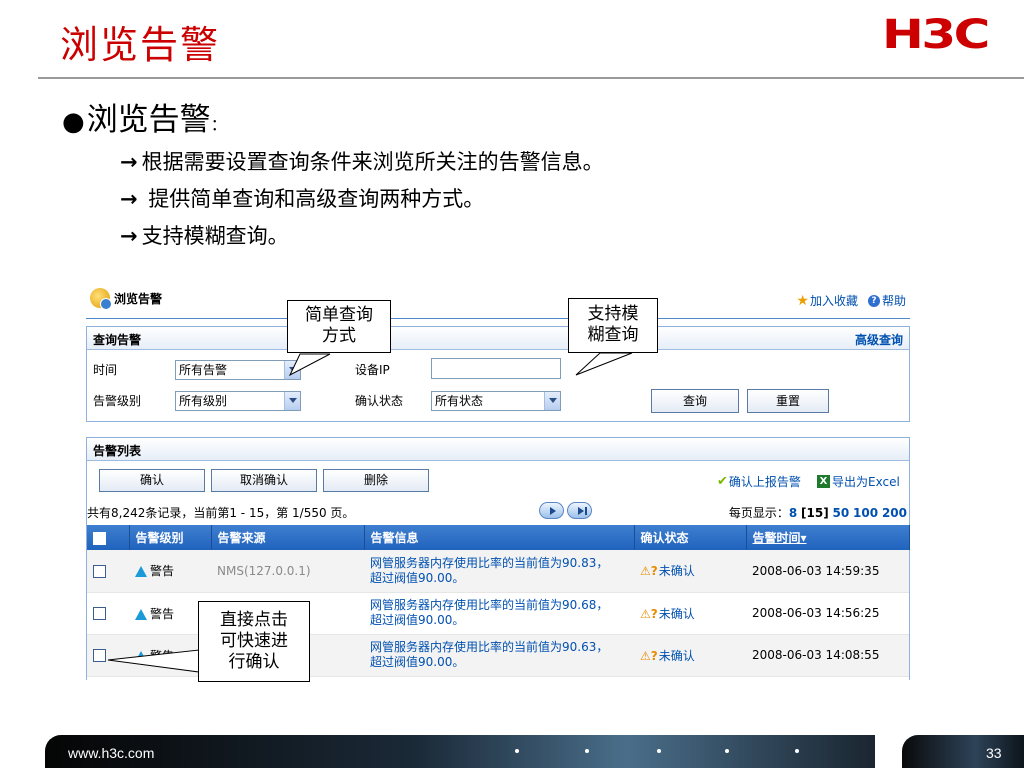  I want to click on device-ip-label: 设备IP, so click(372, 370).